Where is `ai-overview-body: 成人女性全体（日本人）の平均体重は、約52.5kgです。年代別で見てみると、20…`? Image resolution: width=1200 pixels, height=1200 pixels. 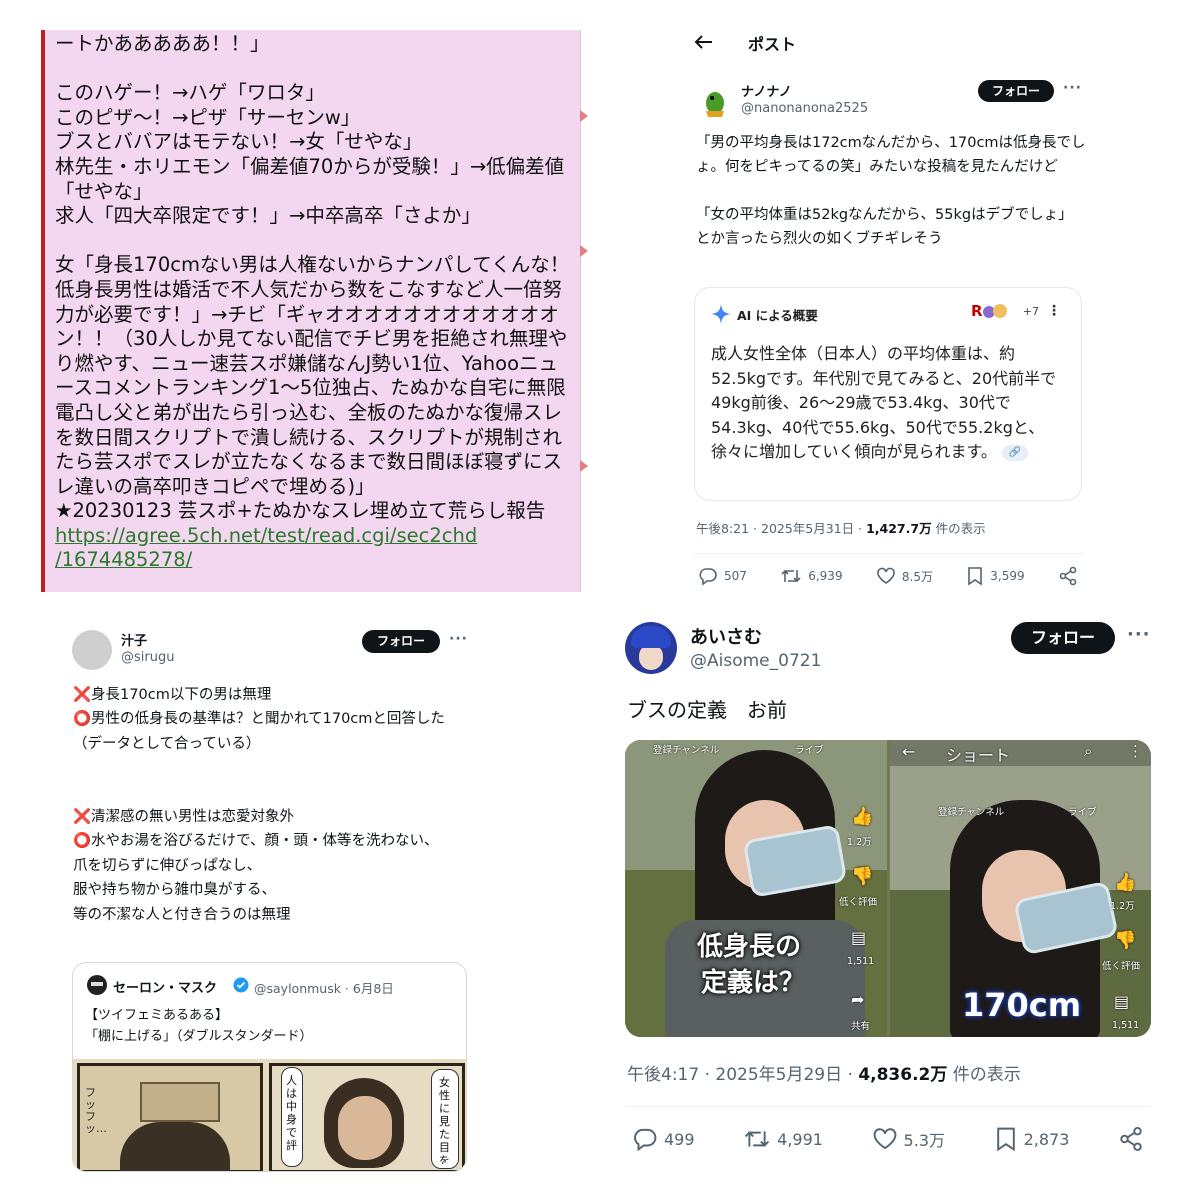
ai-overview-body: 成人女性全体（日本人）の平均体重は、約52.5kgです。年代別で見てみると、20… is located at coordinates (884, 402).